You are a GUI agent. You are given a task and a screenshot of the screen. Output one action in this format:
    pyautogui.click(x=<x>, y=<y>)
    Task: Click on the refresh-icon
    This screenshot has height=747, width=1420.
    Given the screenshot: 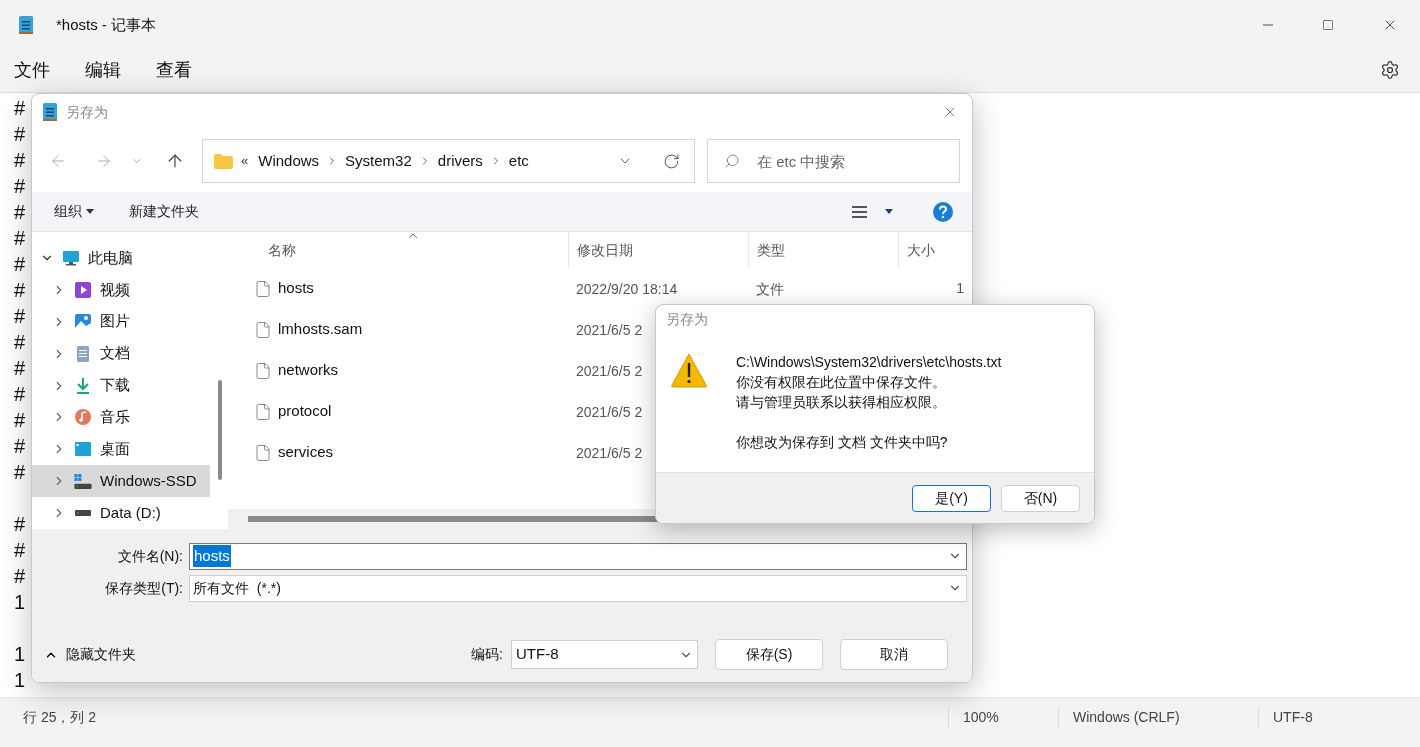 What is the action you would take?
    pyautogui.click(x=671, y=161)
    